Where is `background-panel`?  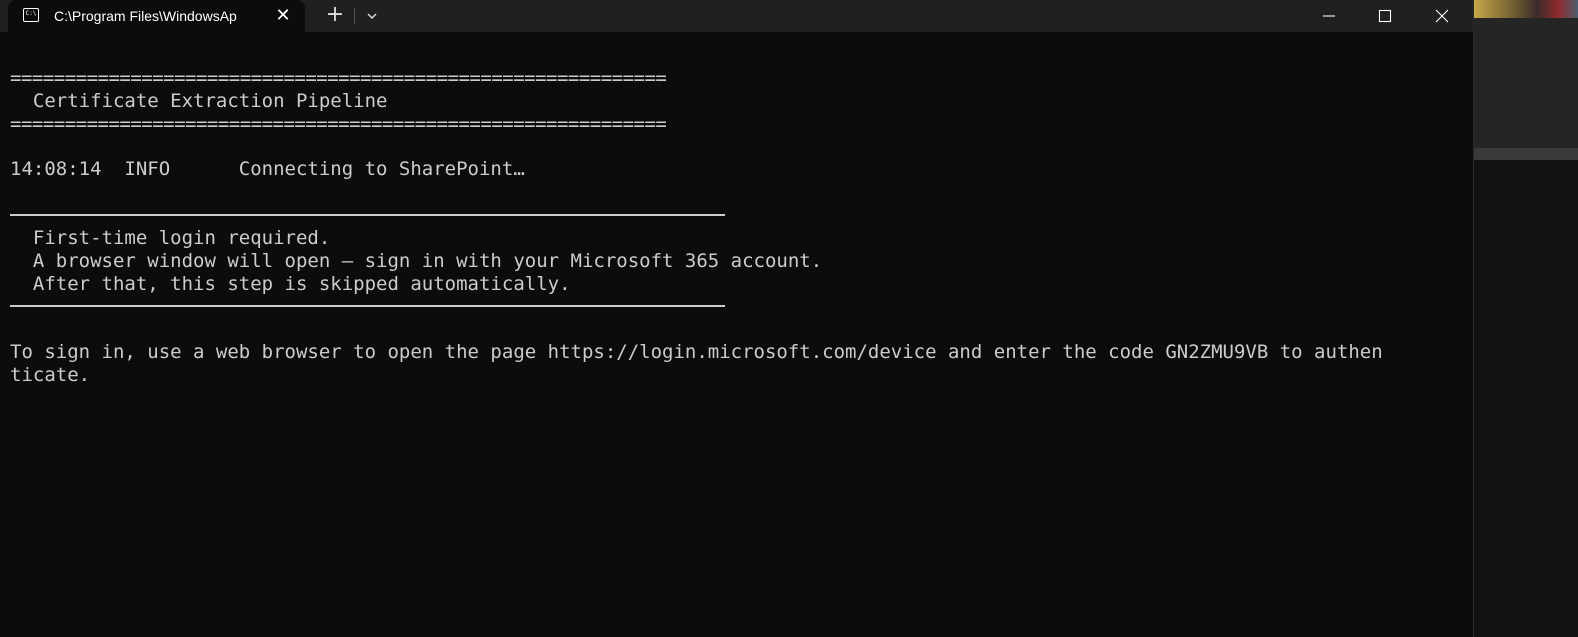 background-panel is located at coordinates (1526, 83).